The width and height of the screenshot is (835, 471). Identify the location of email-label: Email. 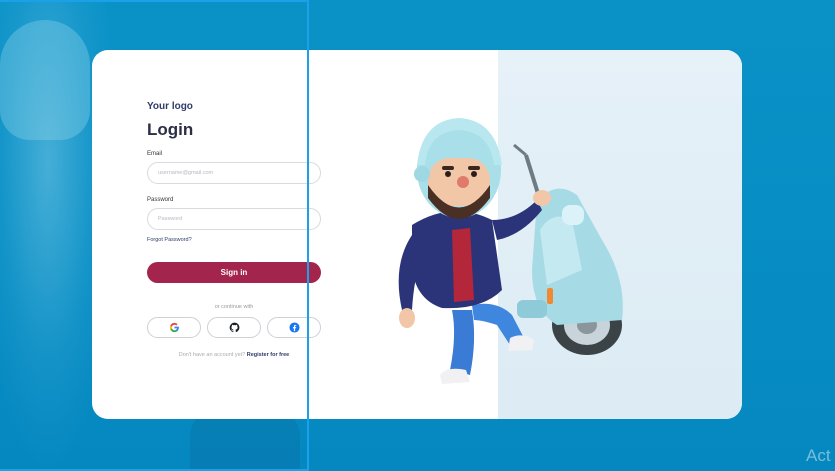
(155, 154).